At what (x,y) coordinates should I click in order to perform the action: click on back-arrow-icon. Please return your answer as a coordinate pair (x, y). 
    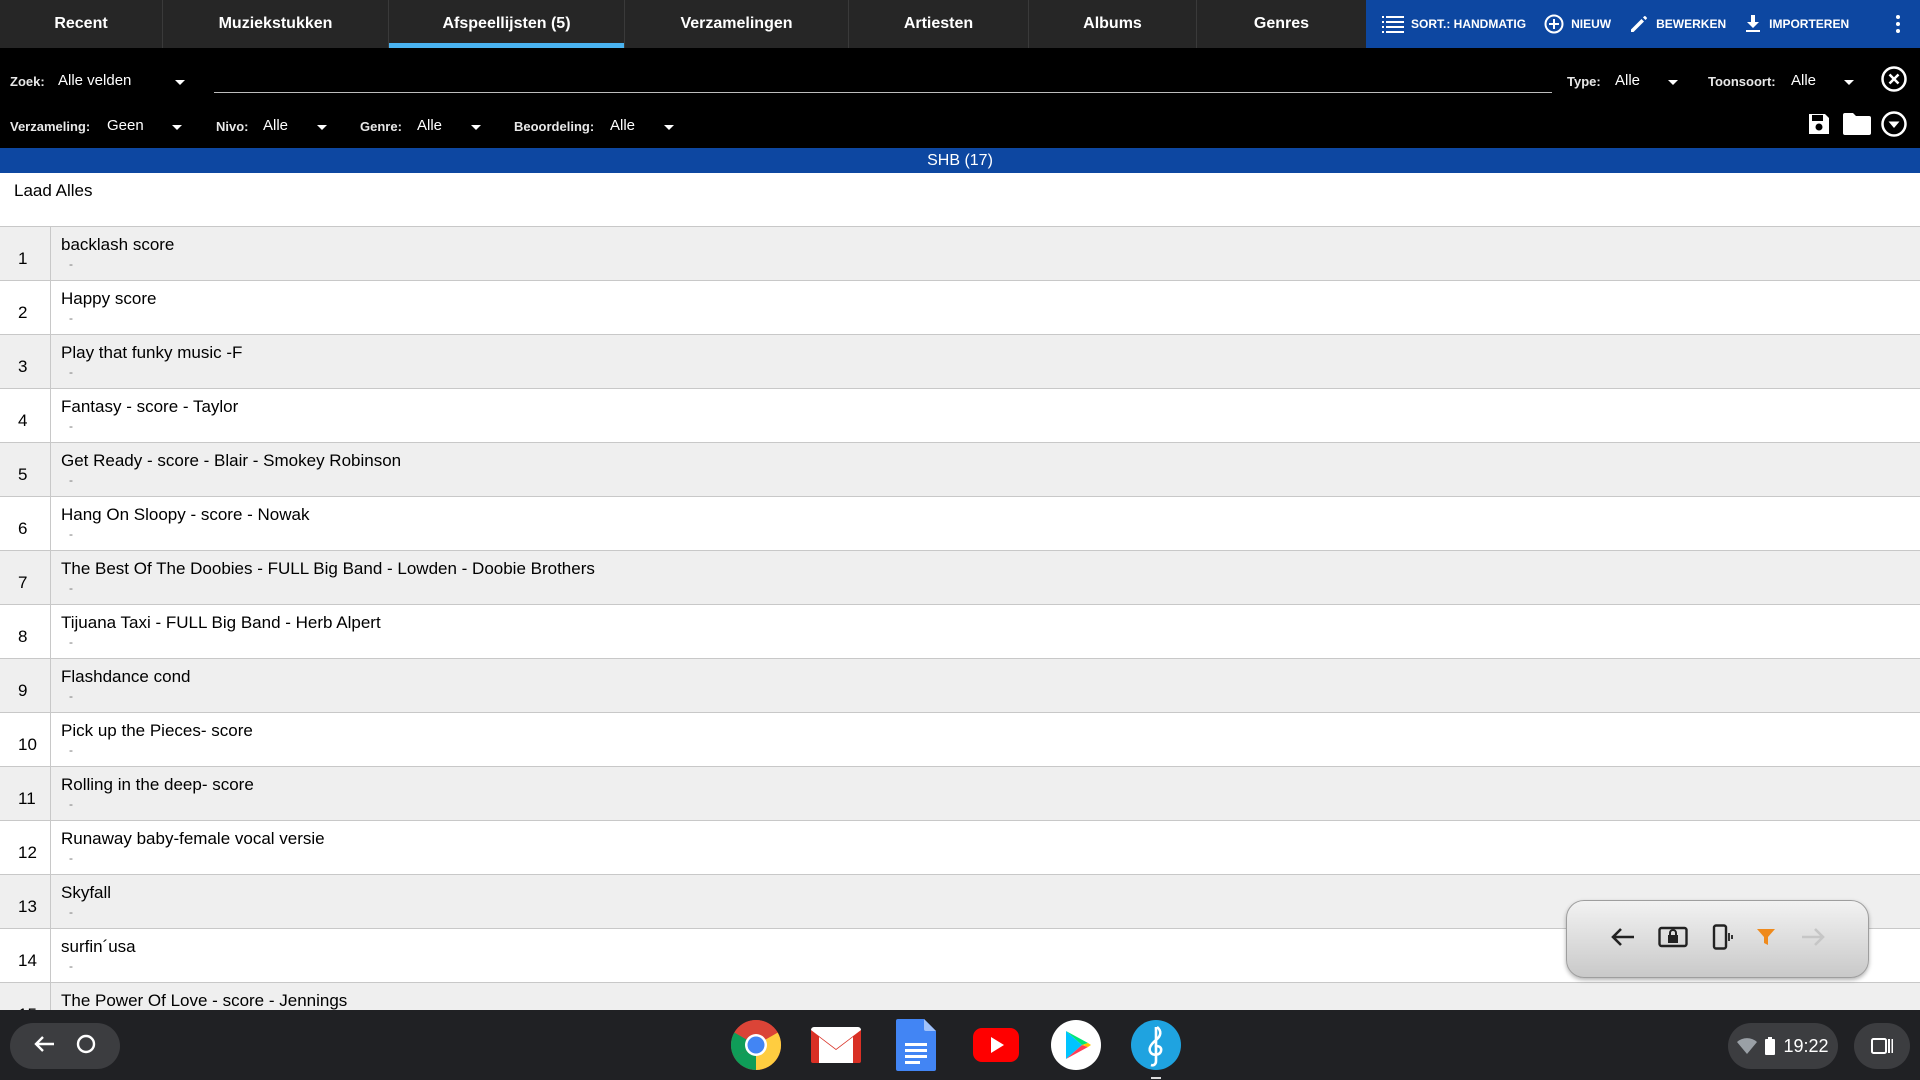
    Looking at the image, I should click on (1623, 939).